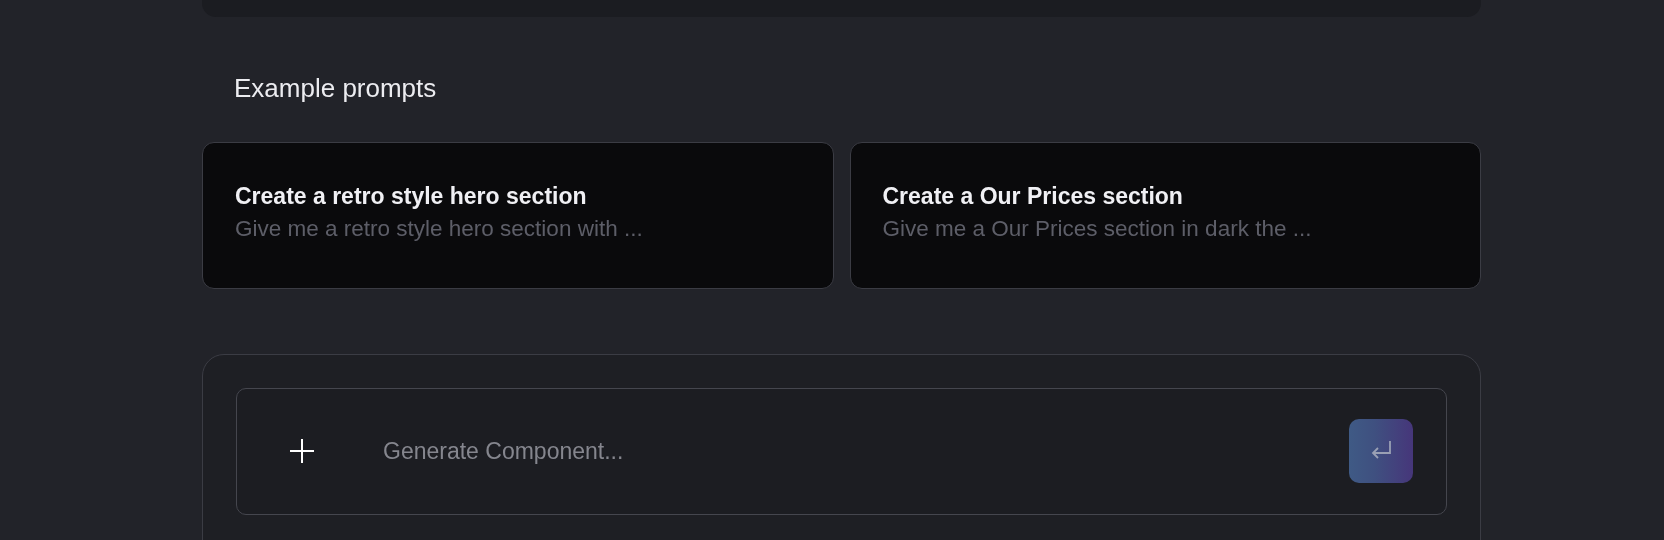 The height and width of the screenshot is (540, 1664). What do you see at coordinates (411, 196) in the screenshot?
I see `prompt-title: Create a retro style hero section` at bounding box center [411, 196].